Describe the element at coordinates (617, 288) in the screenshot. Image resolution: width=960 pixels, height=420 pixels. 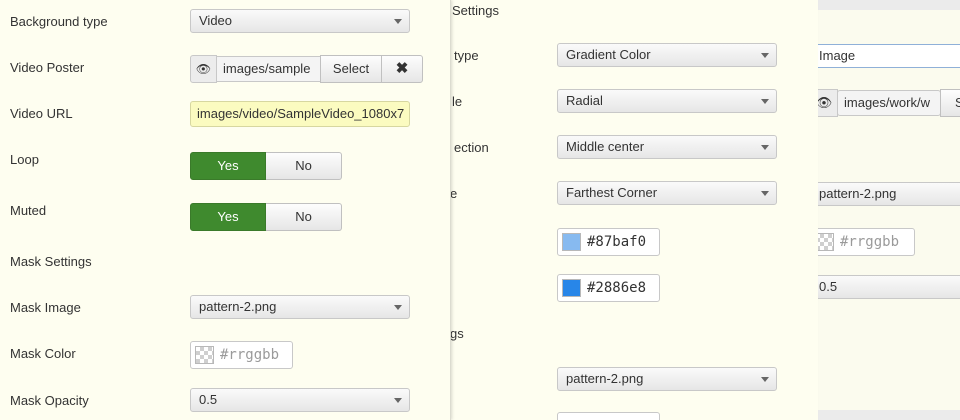
I see `gradient-color2-value: #2886e8` at that location.